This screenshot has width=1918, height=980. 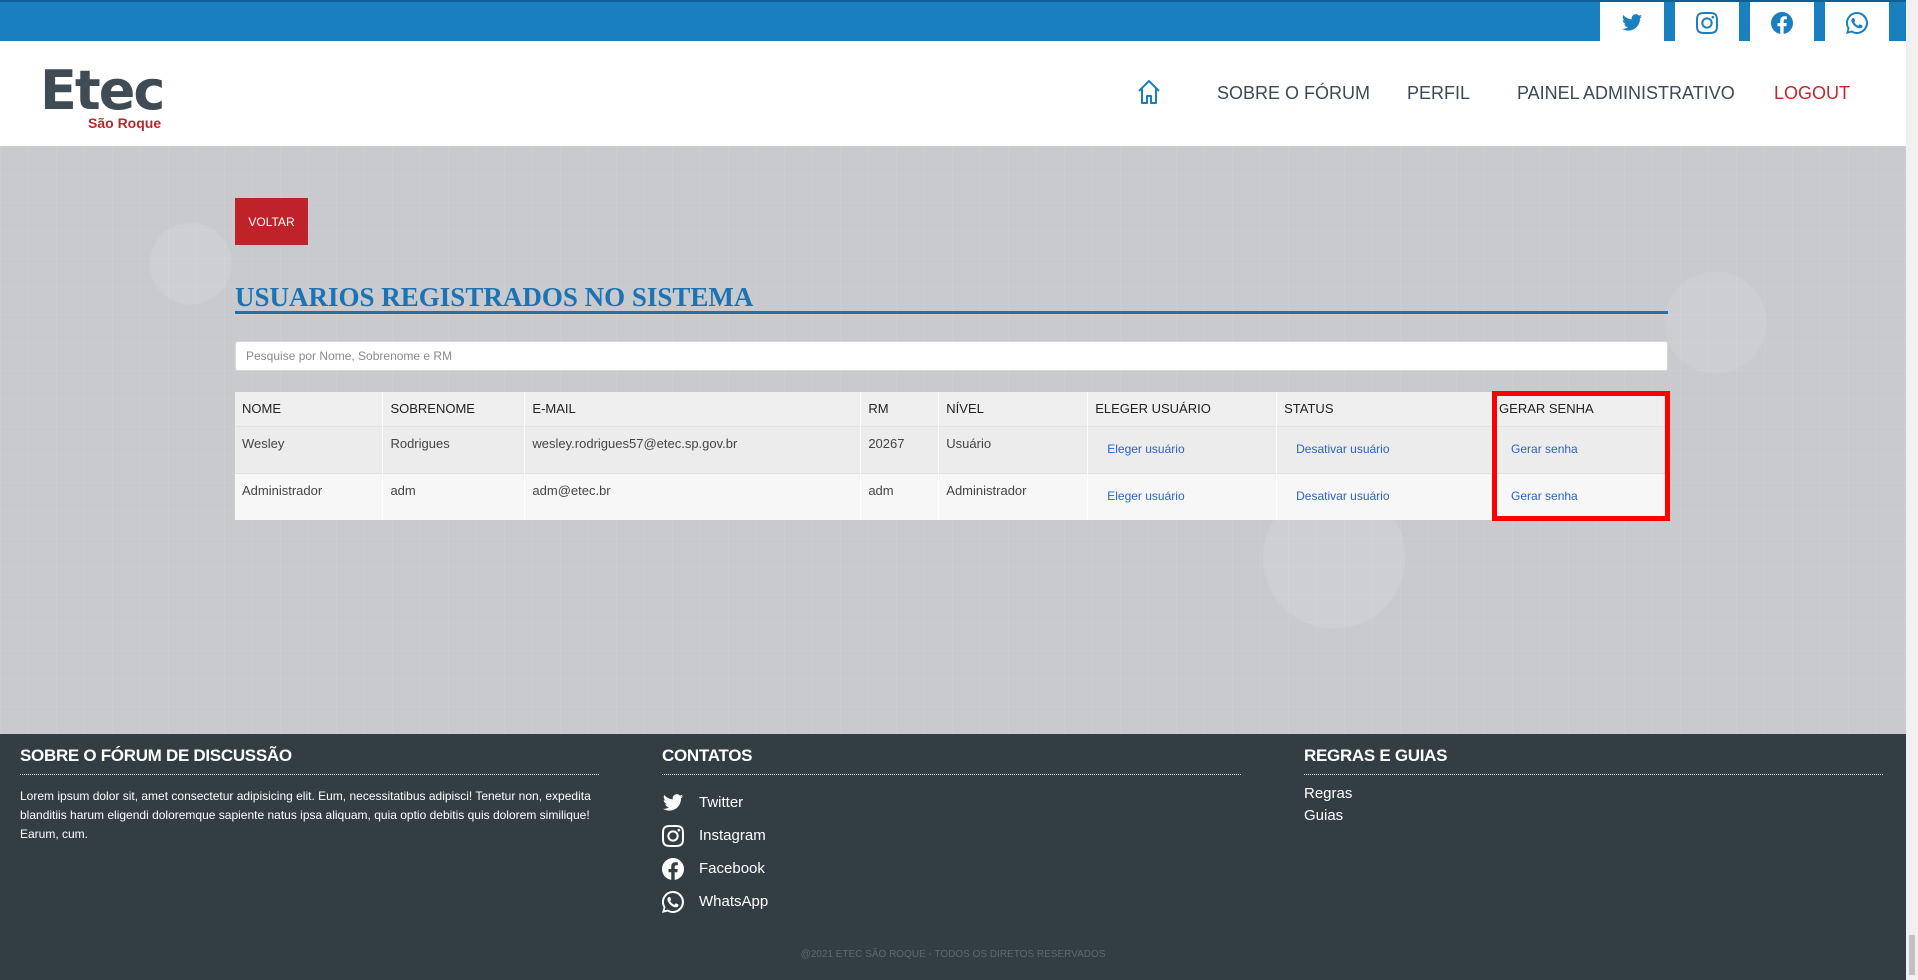 What do you see at coordinates (1812, 93) in the screenshot?
I see `nav-logout: LOGOUT` at bounding box center [1812, 93].